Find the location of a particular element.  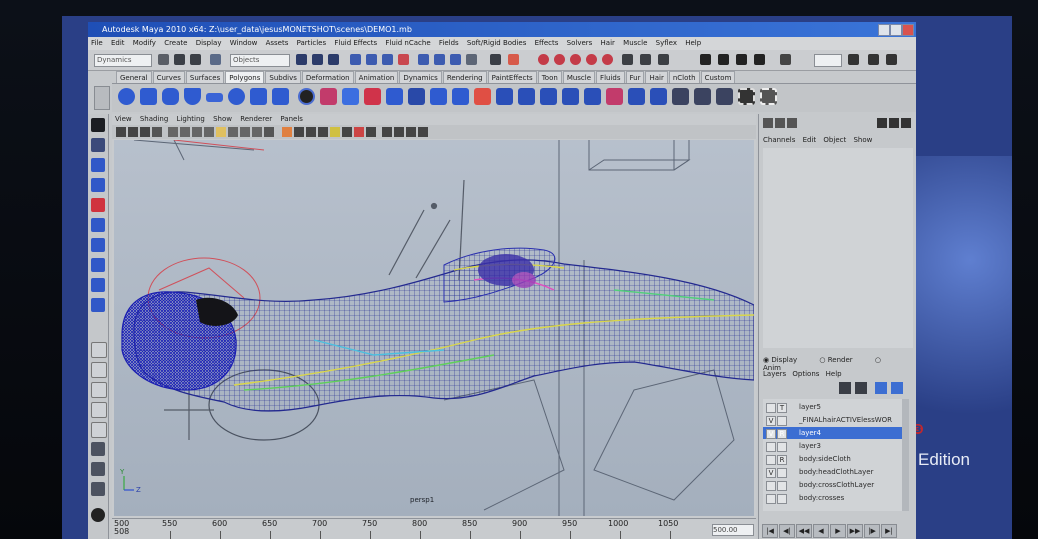

move-tool-icon is located at coordinates (98, 185).